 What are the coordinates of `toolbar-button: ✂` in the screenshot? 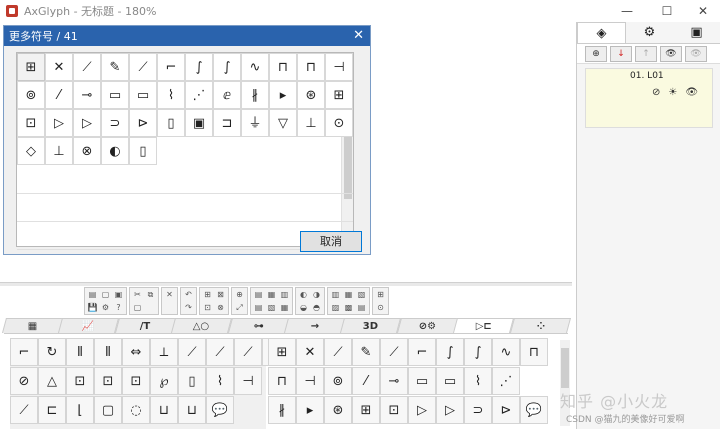 It's located at (137, 294).